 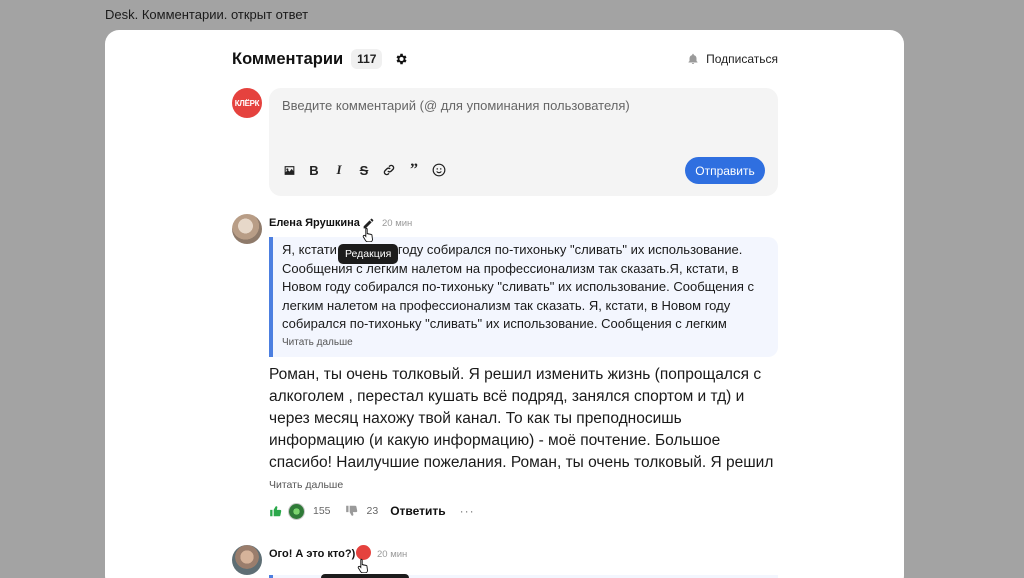 I want to click on compose-box: B I S ” Отправить, so click(x=523, y=142).